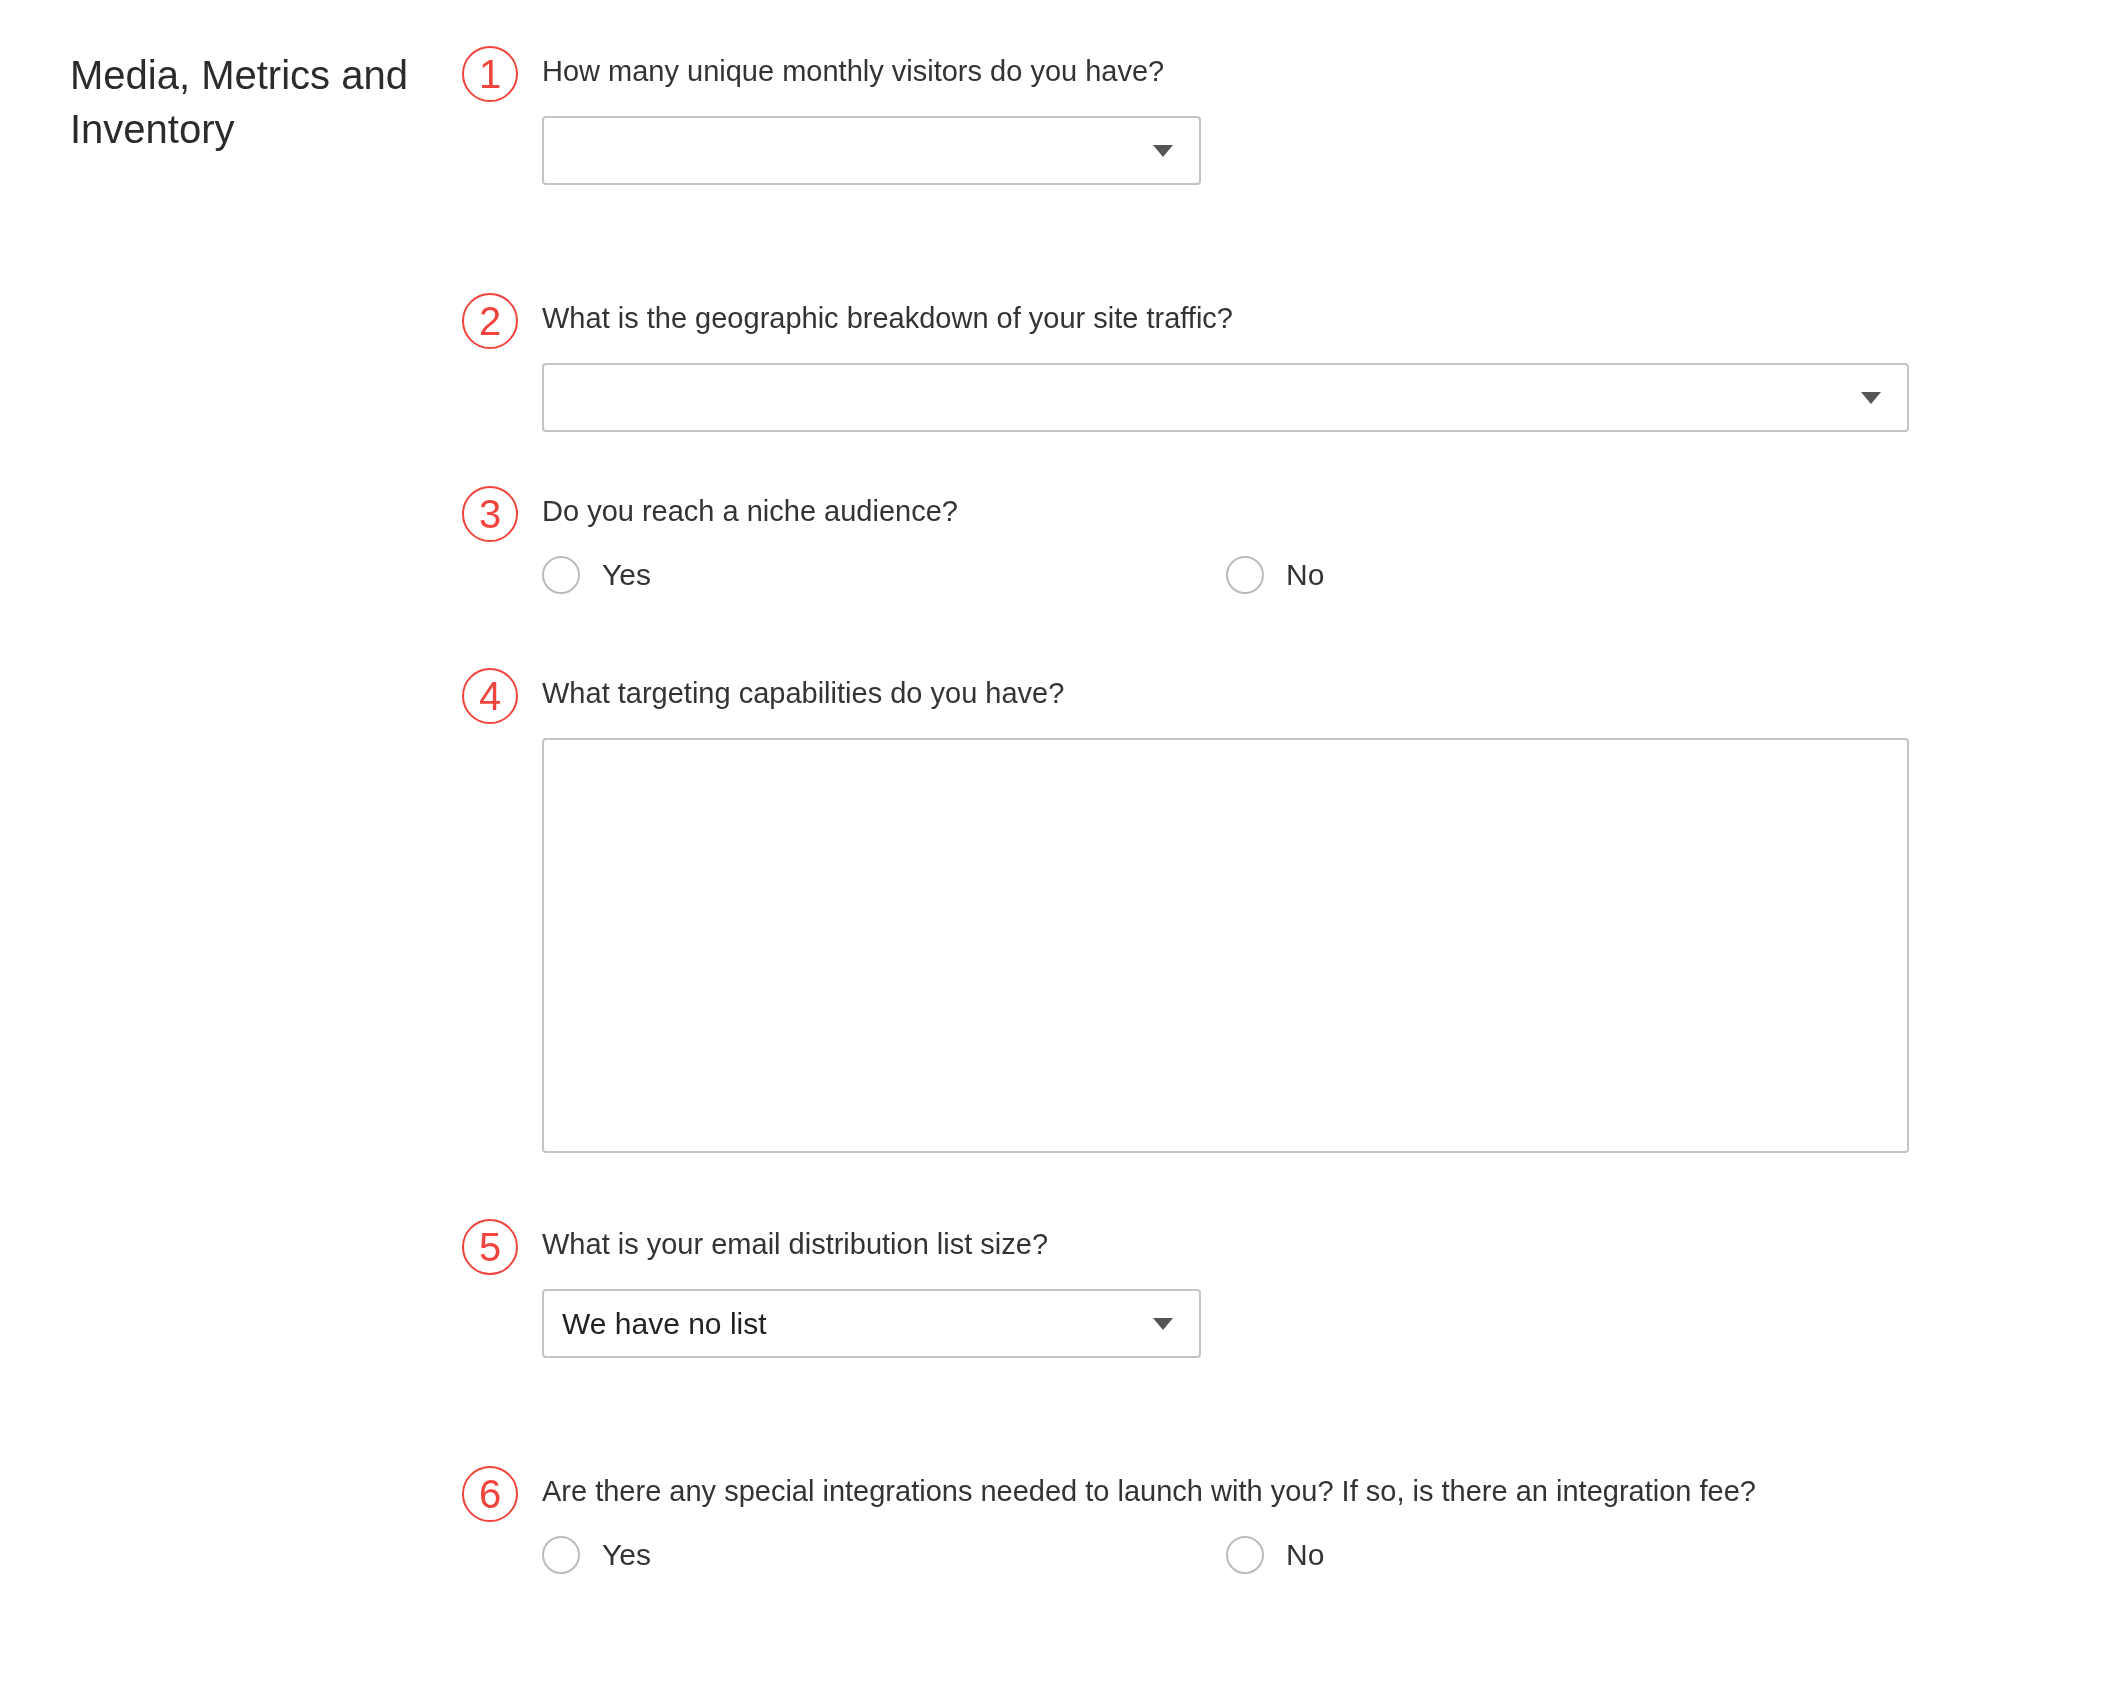  I want to click on dropdown: We have no list, so click(871, 1323).